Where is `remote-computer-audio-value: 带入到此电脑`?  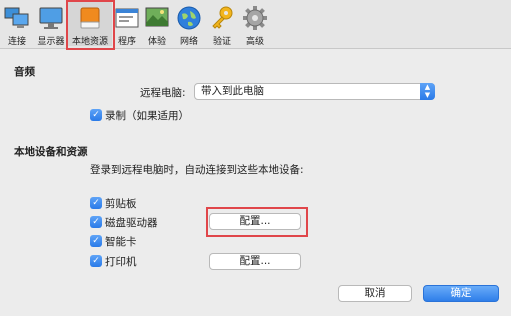 remote-computer-audio-value: 带入到此电脑 is located at coordinates (232, 91).